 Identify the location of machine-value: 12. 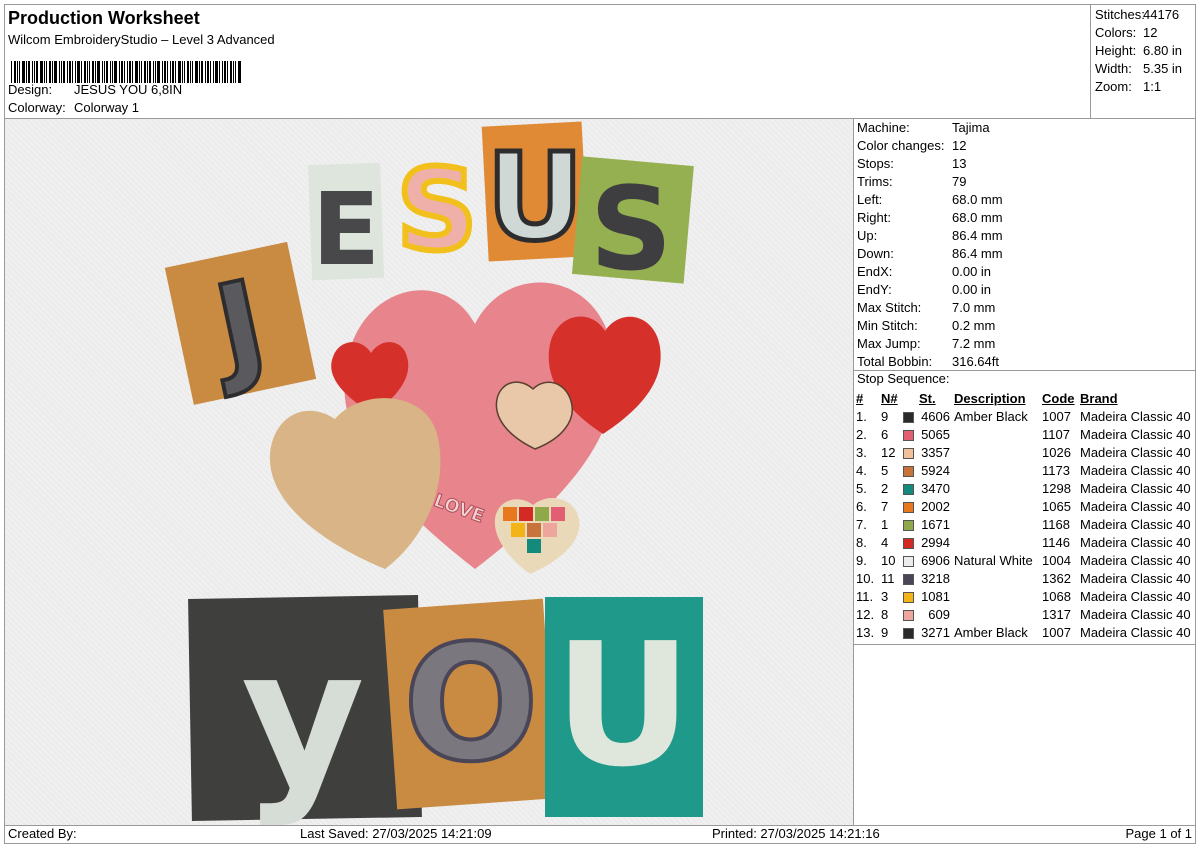
(959, 145).